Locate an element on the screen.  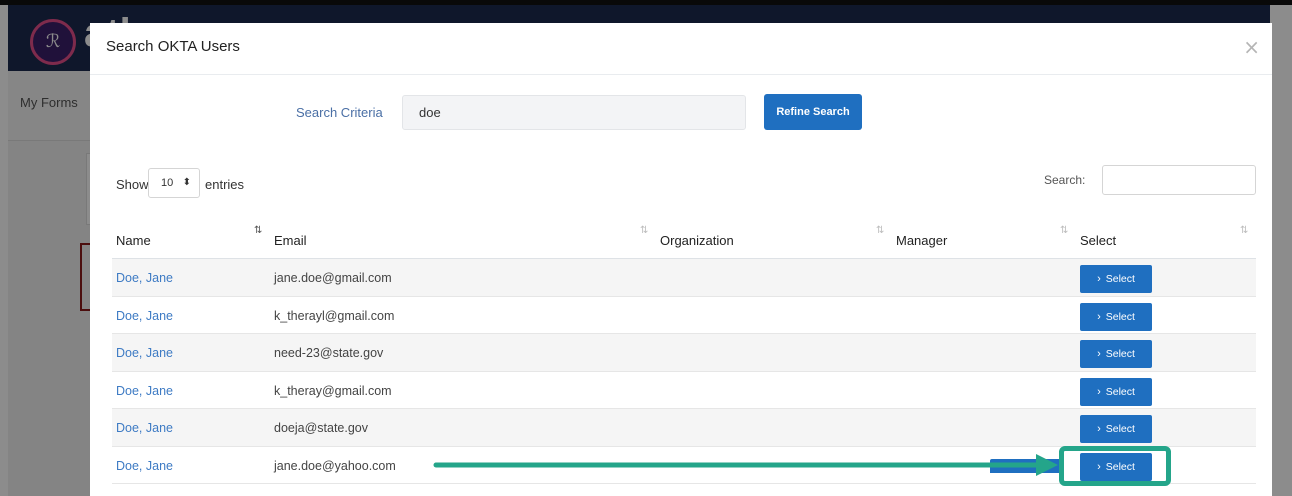
annotation-arrow-head is located at coordinates (1047, 465).